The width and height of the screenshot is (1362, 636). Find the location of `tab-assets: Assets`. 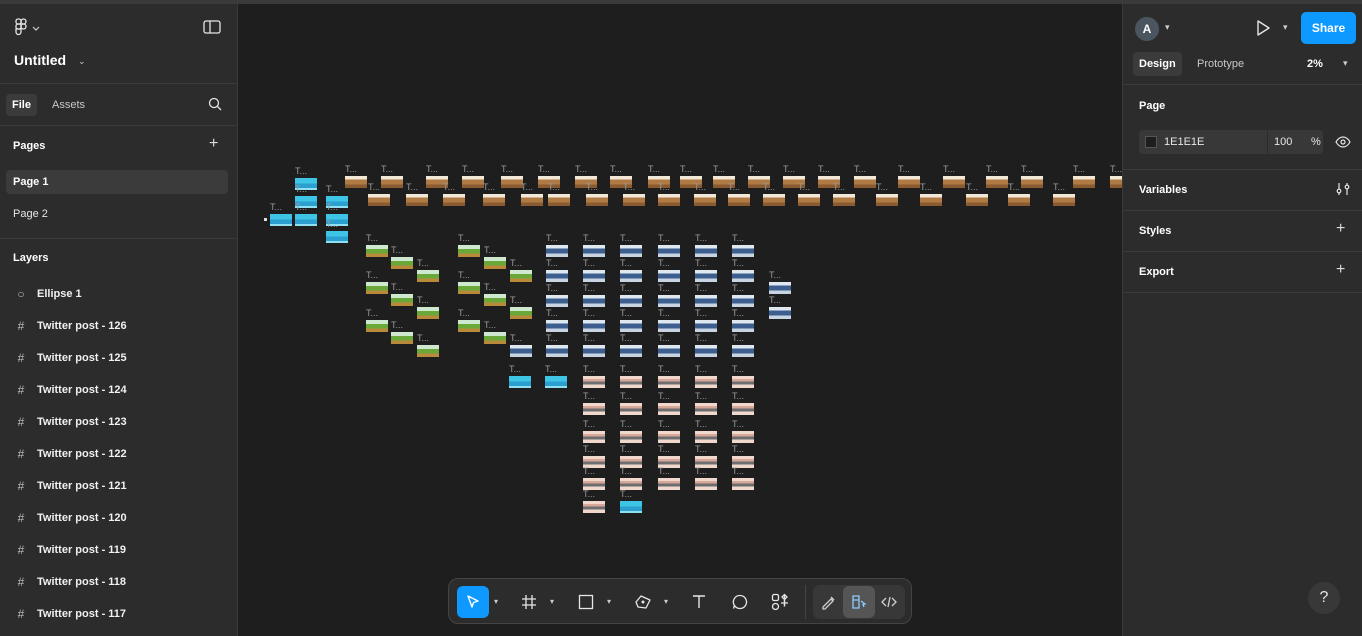

tab-assets: Assets is located at coordinates (68, 105).